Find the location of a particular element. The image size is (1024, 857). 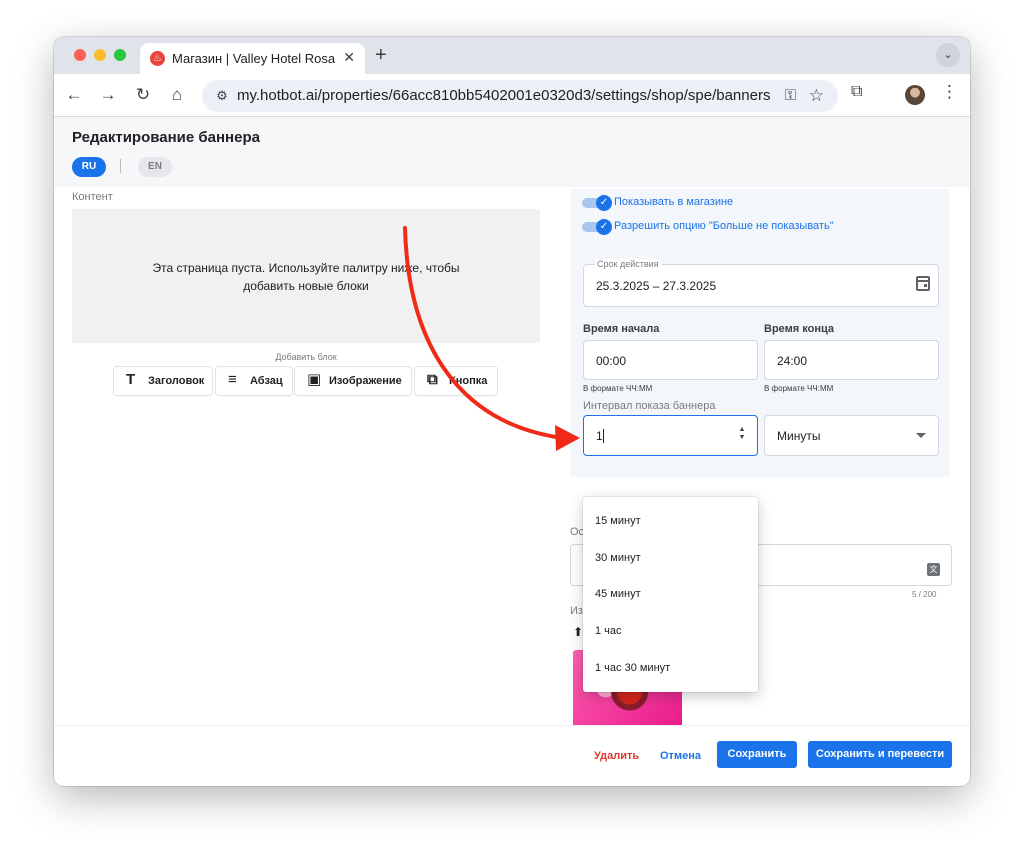

paragraph-icon: ≡ is located at coordinates (232, 379).